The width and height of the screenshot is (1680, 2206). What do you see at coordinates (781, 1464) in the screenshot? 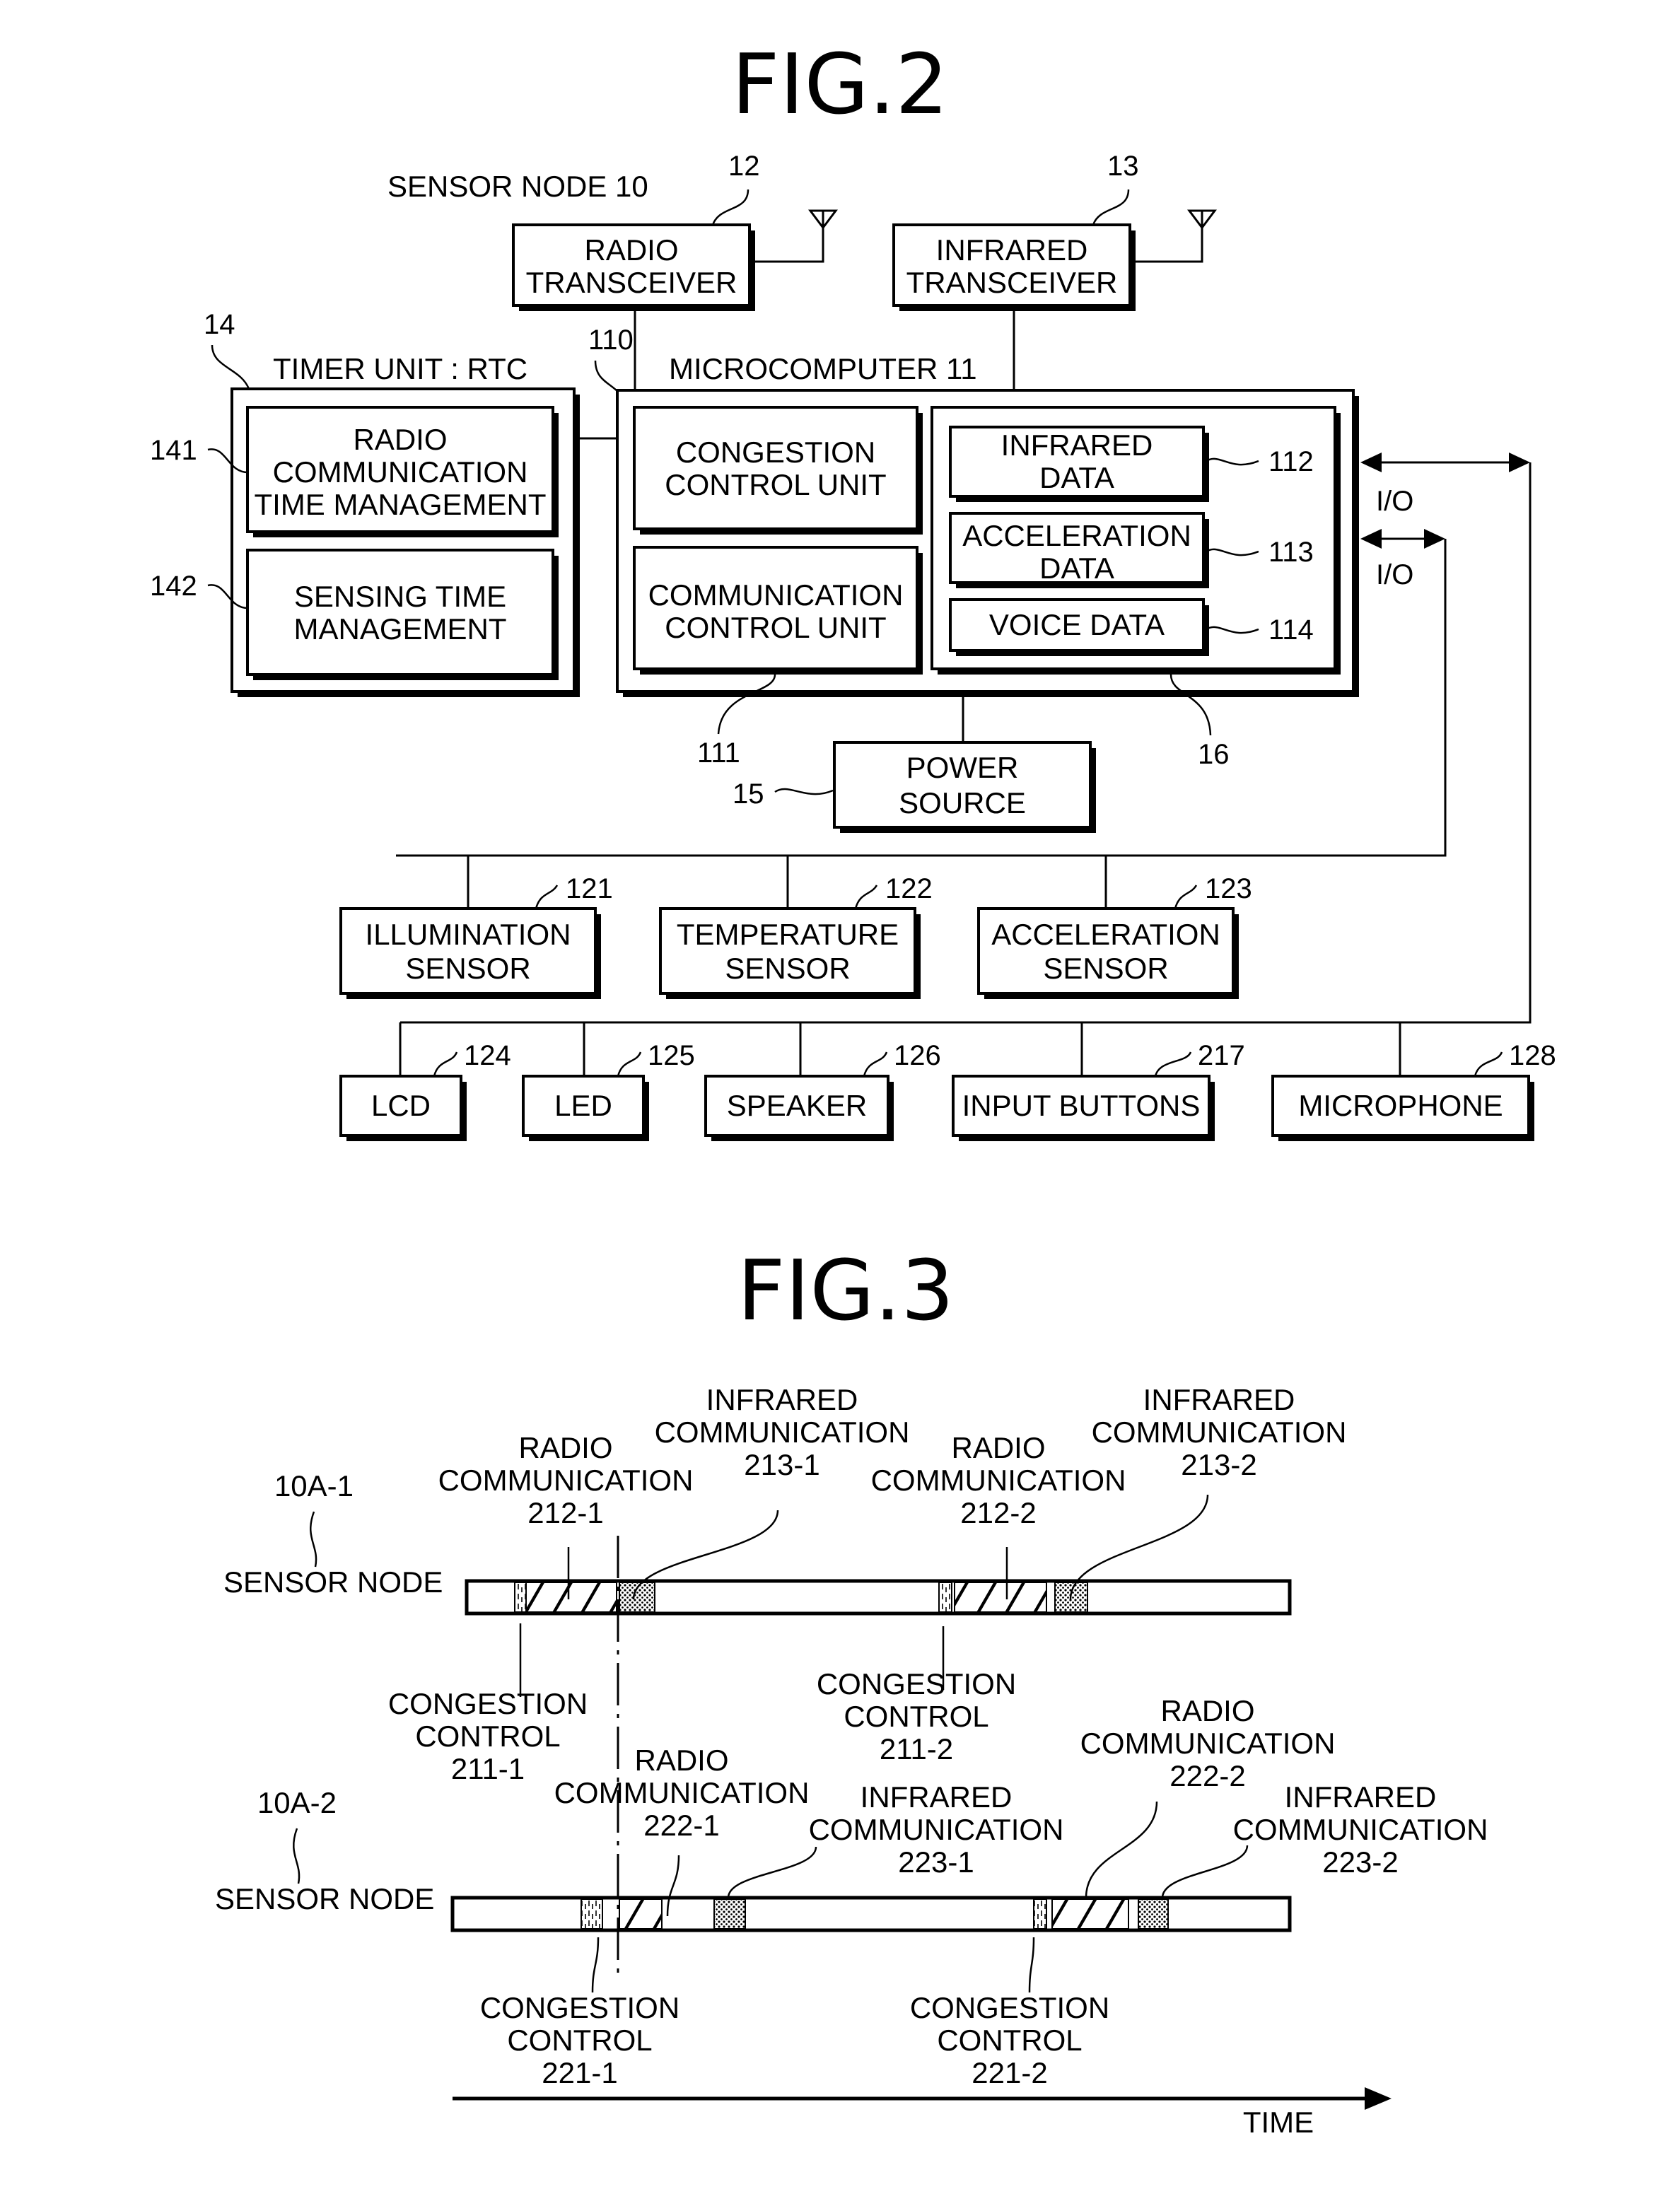
I see `infrared-label: 213-1` at bounding box center [781, 1464].